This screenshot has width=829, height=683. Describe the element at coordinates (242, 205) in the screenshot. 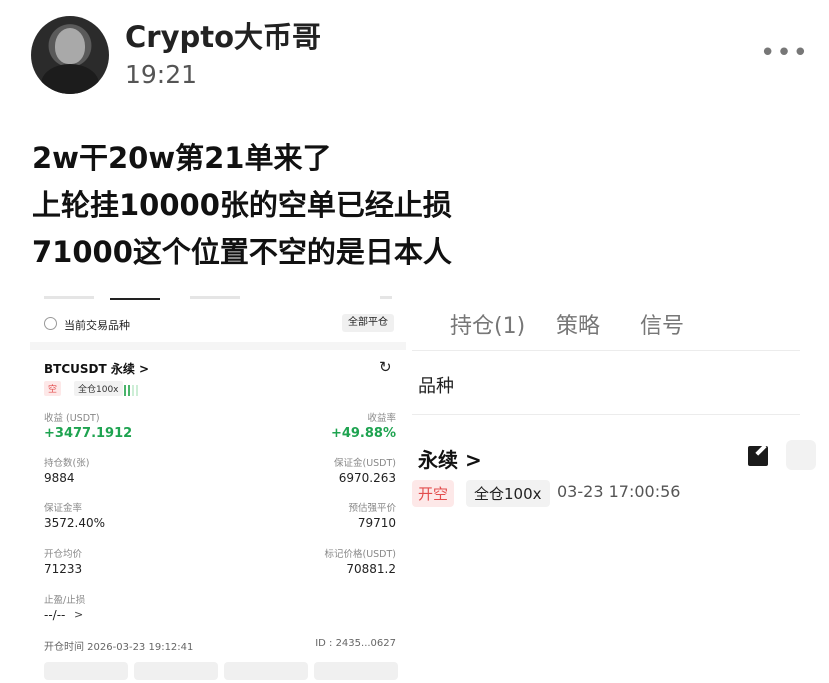

I see `post-text-line-2: 上轮挂10000张的空单已经止损` at that location.